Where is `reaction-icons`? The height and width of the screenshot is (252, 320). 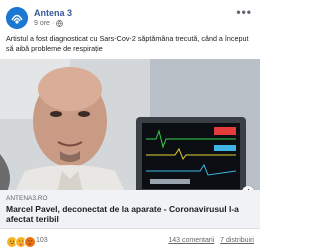 reaction-icons is located at coordinates (21, 242).